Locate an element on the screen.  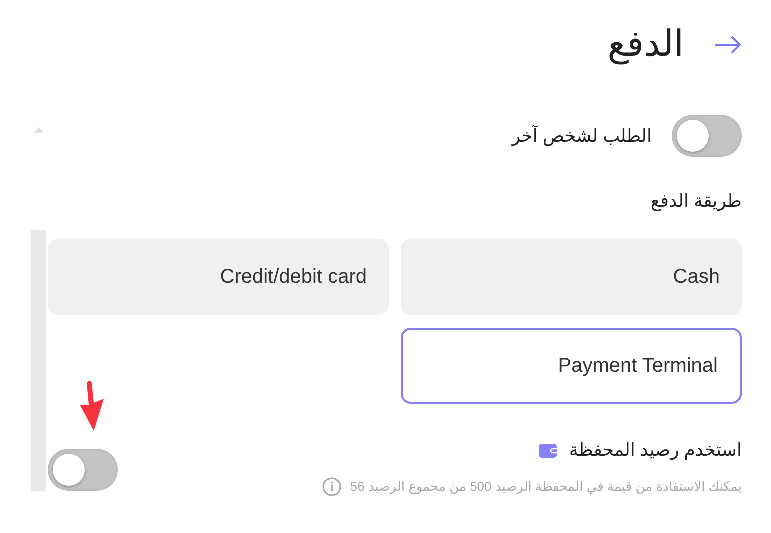
info-text: يمكنك الاستفادة من قيمة في المحفظة الرصيد 500 من مجموع الرصيد 56 is located at coordinates (546, 487).